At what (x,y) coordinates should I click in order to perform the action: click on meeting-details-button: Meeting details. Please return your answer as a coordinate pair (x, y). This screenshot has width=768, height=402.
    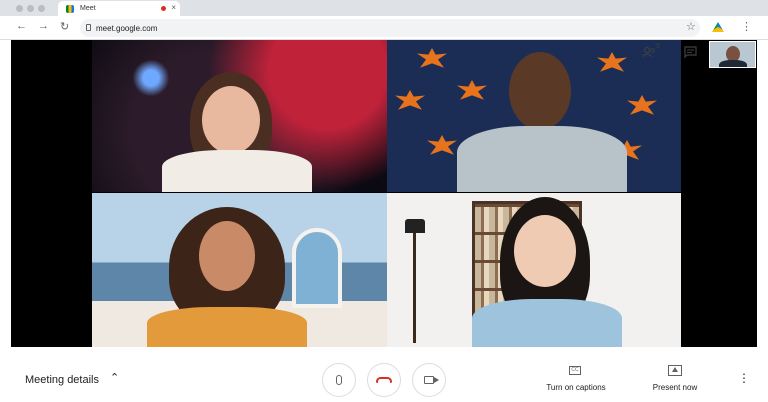
    Looking at the image, I should click on (62, 380).